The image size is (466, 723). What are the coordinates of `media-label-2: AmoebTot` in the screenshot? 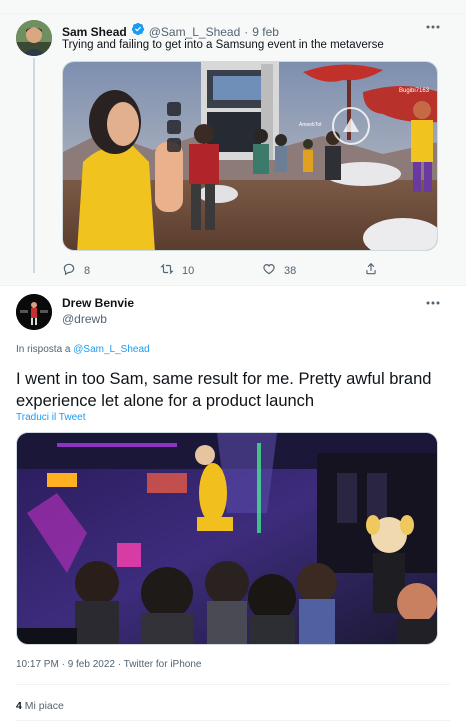 It's located at (310, 125).